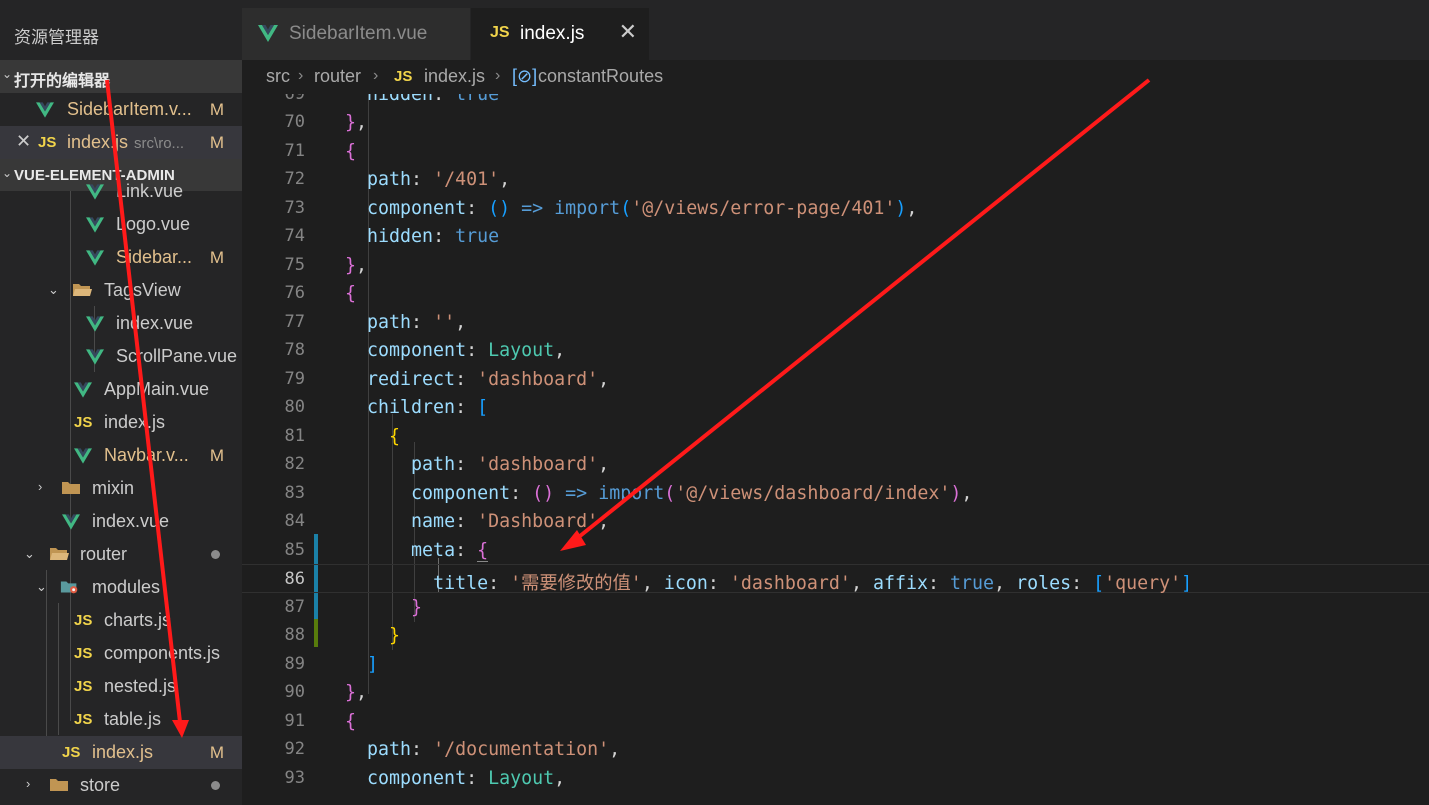  Describe the element at coordinates (560, 34) in the screenshot. I see `tab-index-js: JS index.js ✕` at that location.